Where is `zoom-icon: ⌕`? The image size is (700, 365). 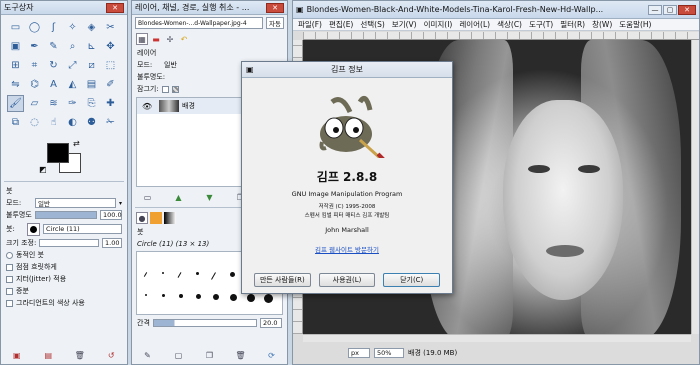
zoom-icon: ⌕ is located at coordinates (72, 46).